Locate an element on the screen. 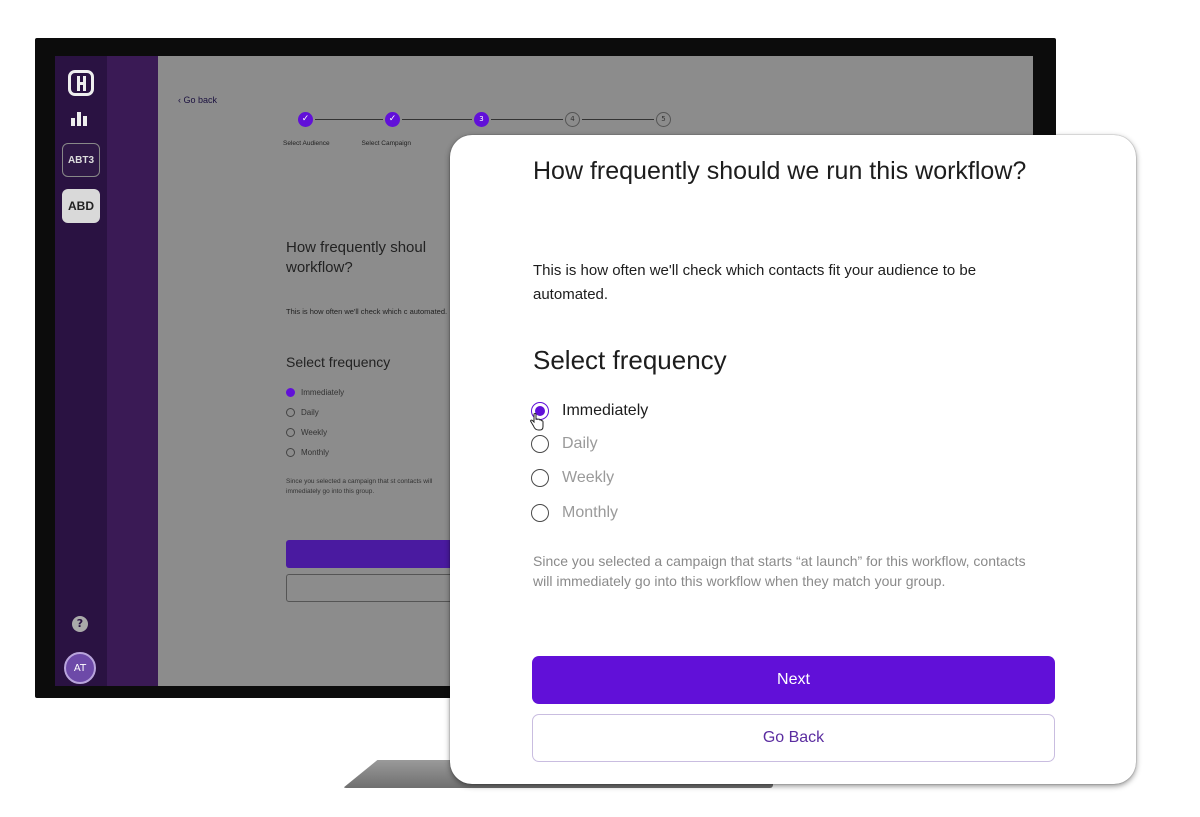  app-logo-icon is located at coordinates (81, 83).